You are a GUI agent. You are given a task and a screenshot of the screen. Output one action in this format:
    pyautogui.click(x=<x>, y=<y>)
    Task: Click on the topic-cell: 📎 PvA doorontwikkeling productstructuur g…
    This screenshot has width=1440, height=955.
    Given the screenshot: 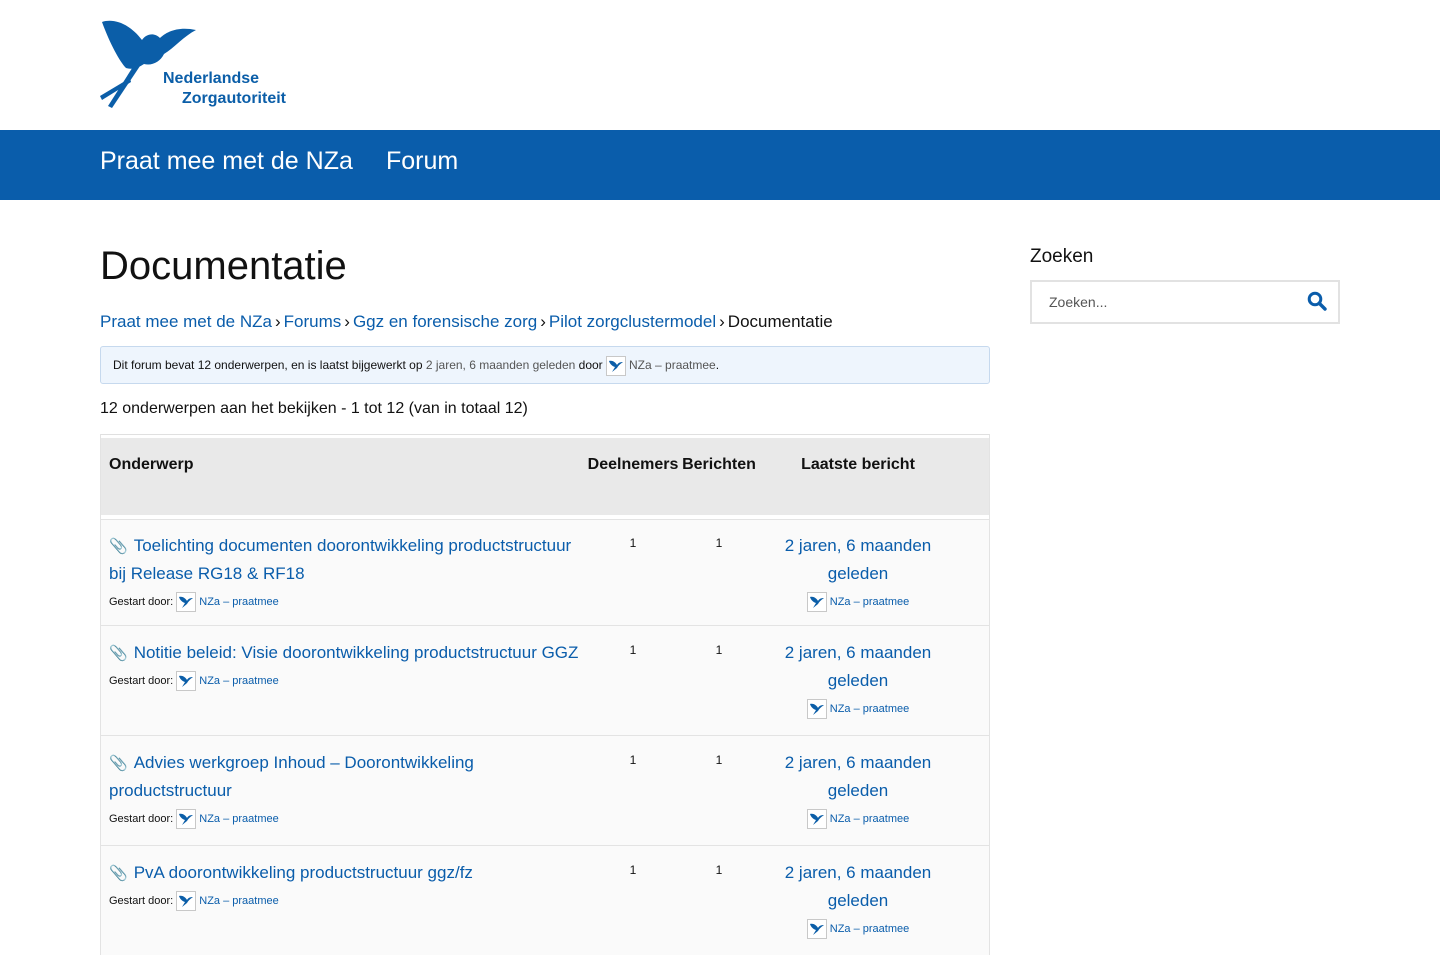 What is the action you would take?
    pyautogui.click(x=344, y=885)
    